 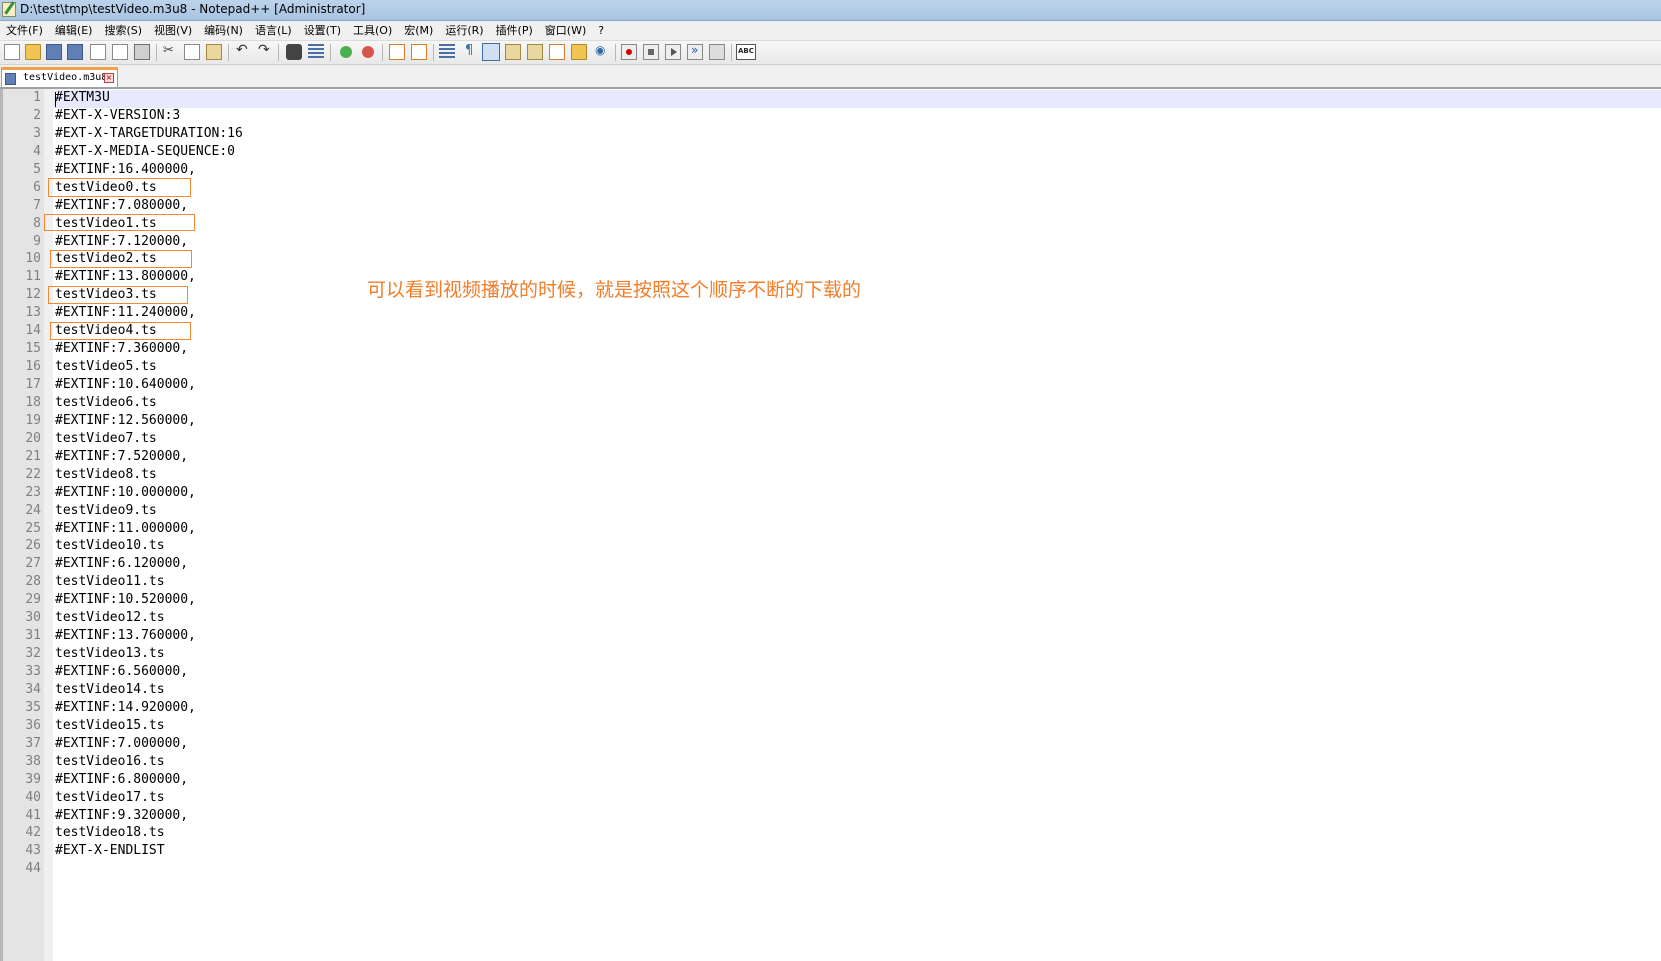 What do you see at coordinates (858, 600) in the screenshot?
I see `code-line: #EXTINF:10.520000,` at bounding box center [858, 600].